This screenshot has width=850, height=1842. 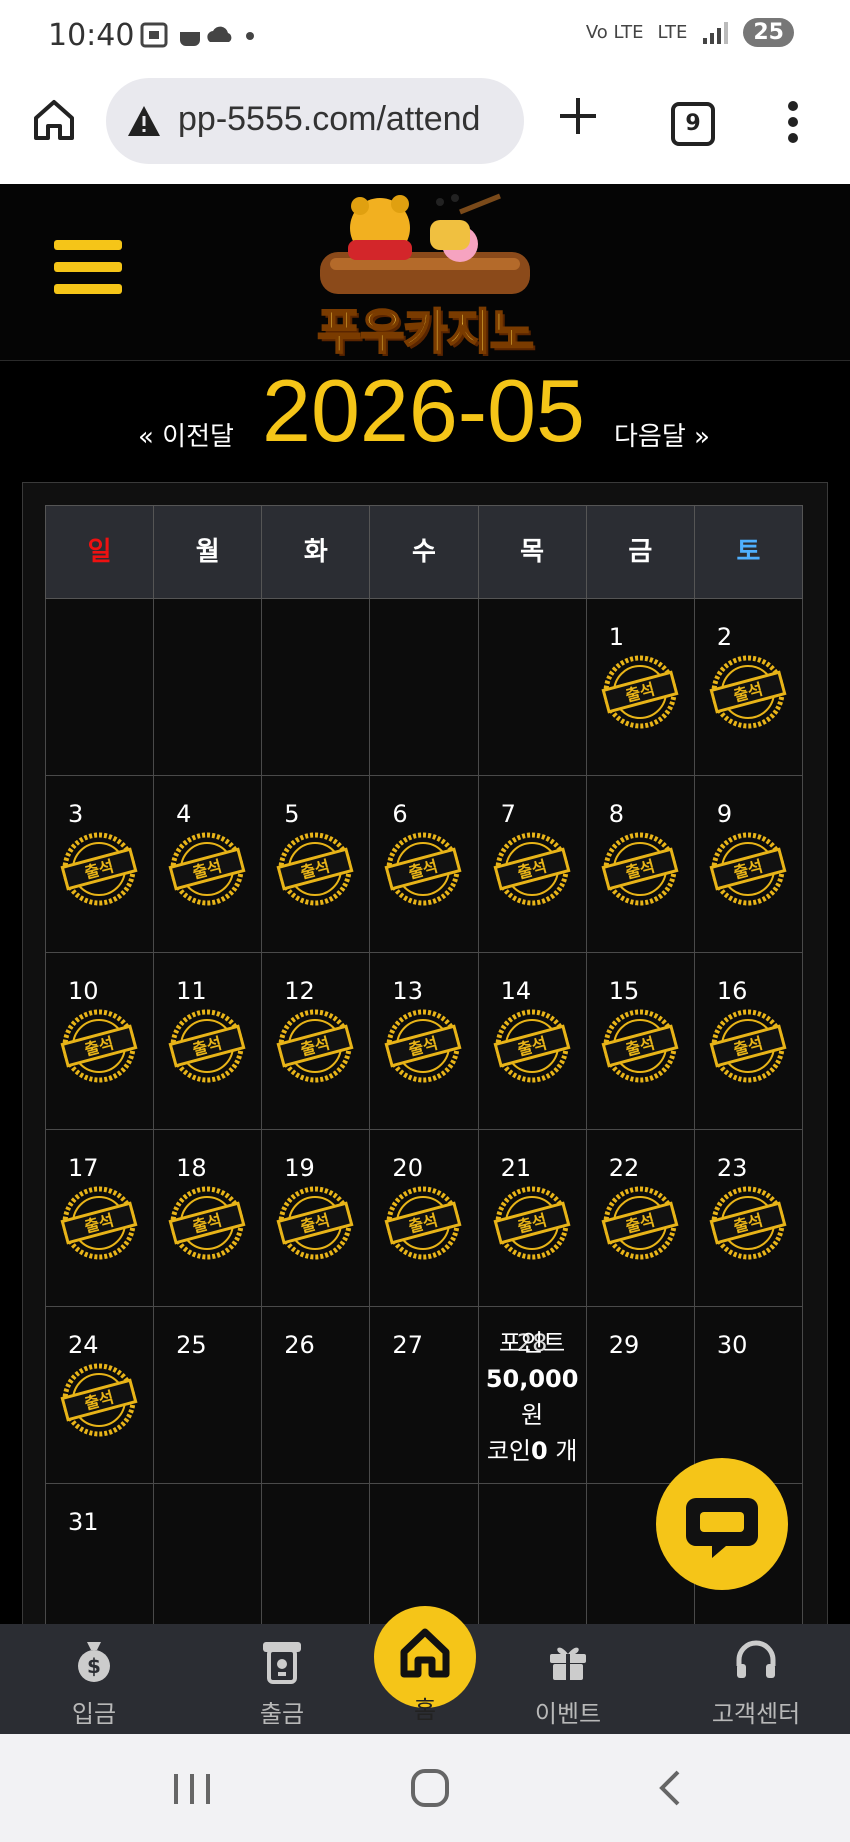 I want to click on calendar-day-cell: 3 출석, so click(x=100, y=864).